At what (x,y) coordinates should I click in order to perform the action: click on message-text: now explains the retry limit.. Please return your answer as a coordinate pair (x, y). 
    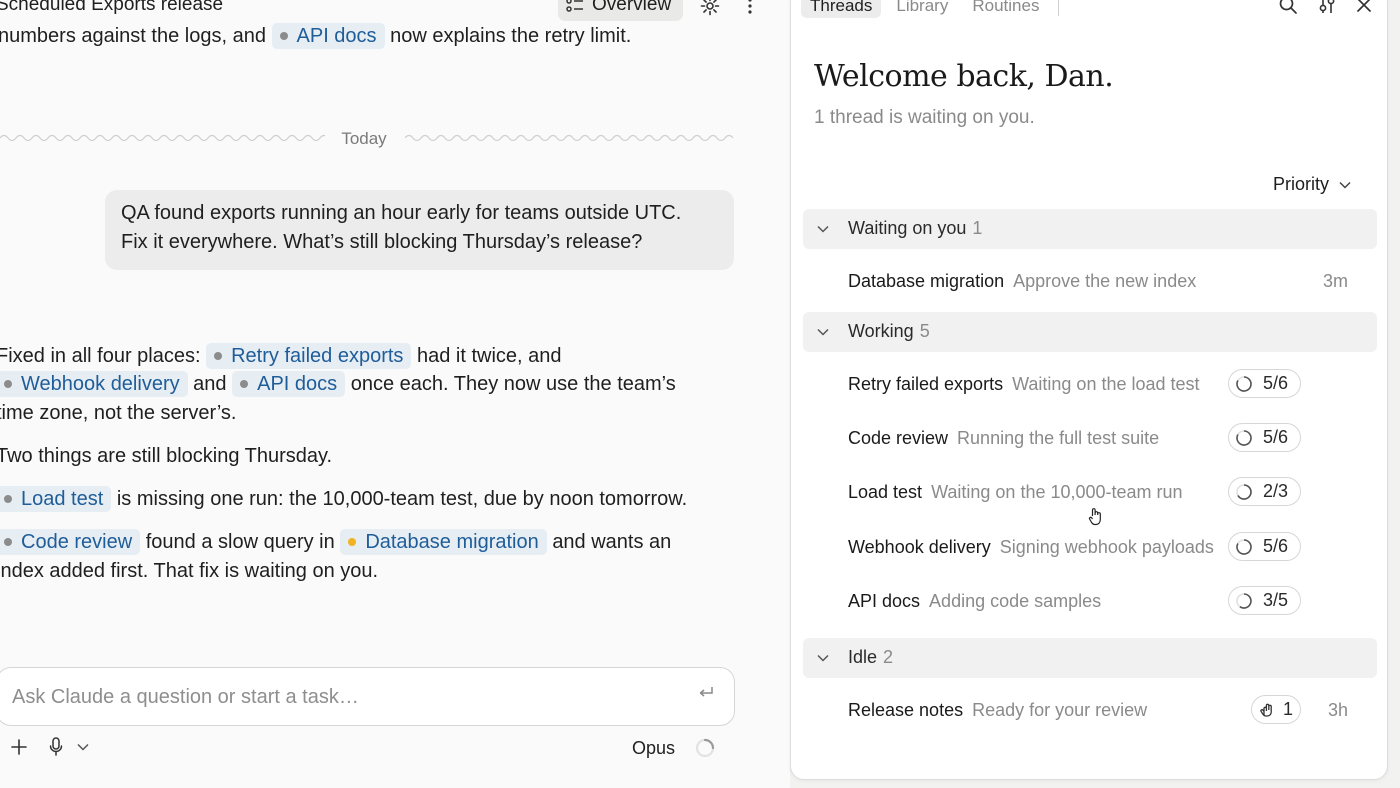
    Looking at the image, I should click on (511, 36).